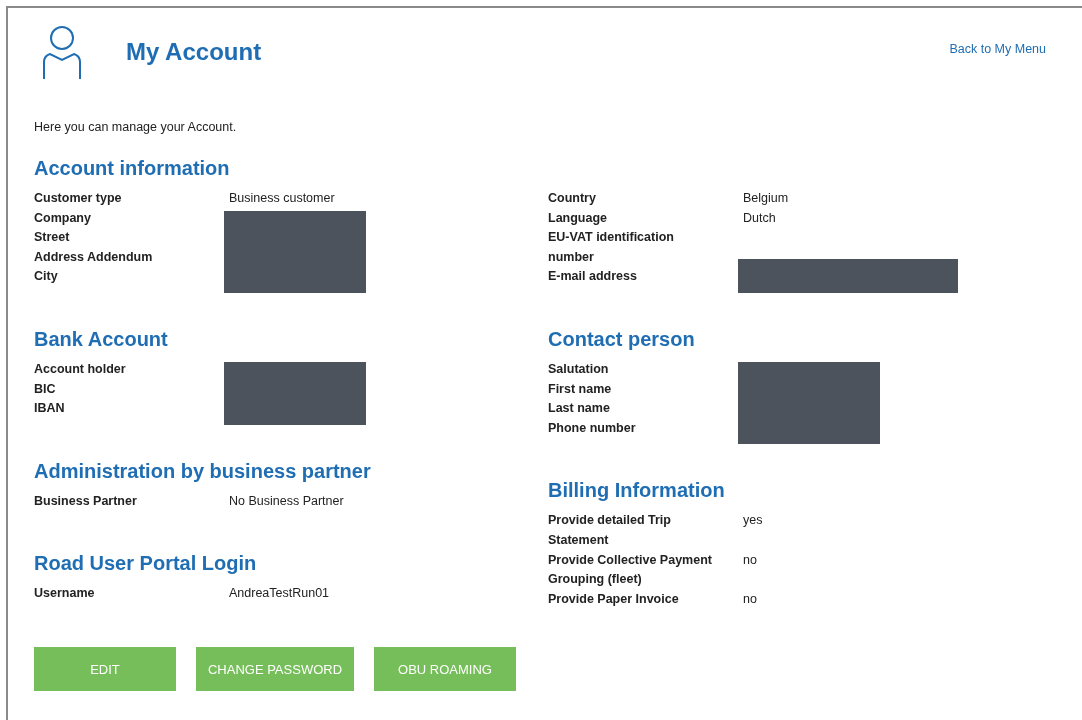 The image size is (1082, 720). What do you see at coordinates (611, 247) in the screenshot?
I see `field-label: EU-VAT identification number` at bounding box center [611, 247].